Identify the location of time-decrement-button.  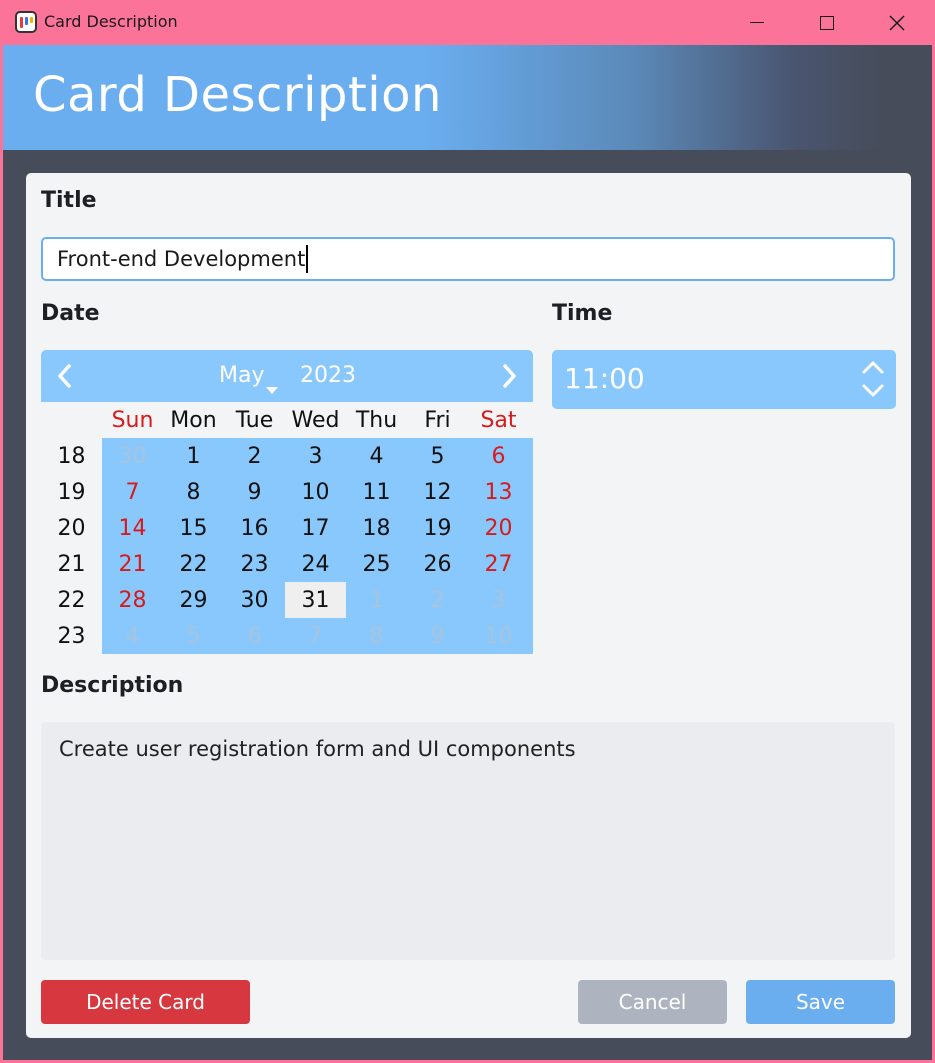
(873, 391).